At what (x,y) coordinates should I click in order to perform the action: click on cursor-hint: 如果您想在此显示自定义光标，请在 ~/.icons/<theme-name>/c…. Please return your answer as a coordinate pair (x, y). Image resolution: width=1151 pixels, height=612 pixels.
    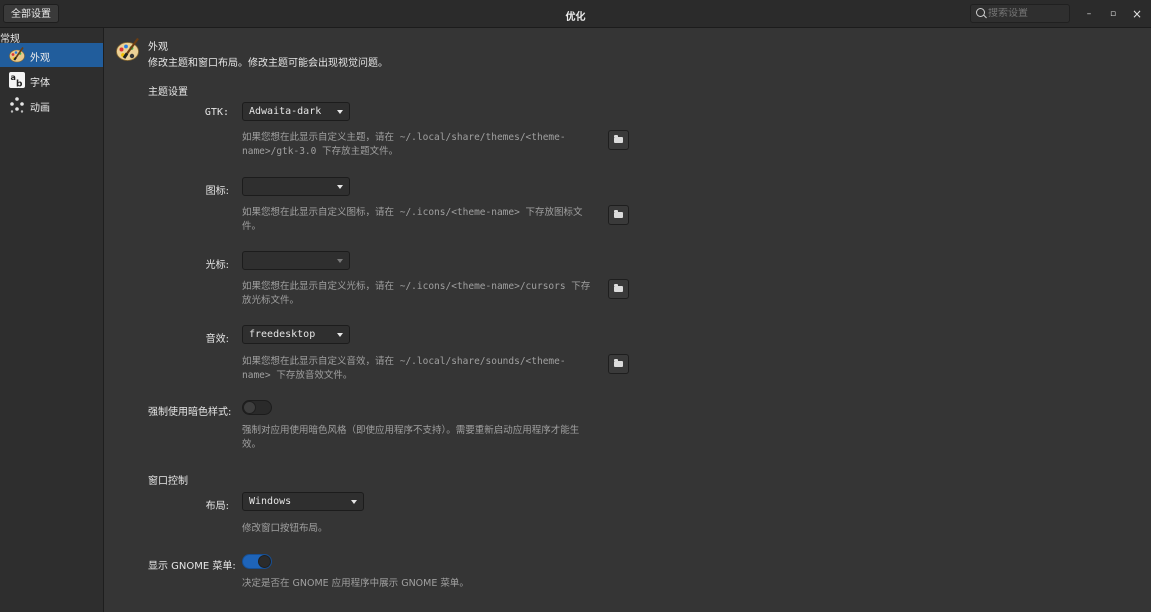
    Looking at the image, I should click on (416, 294).